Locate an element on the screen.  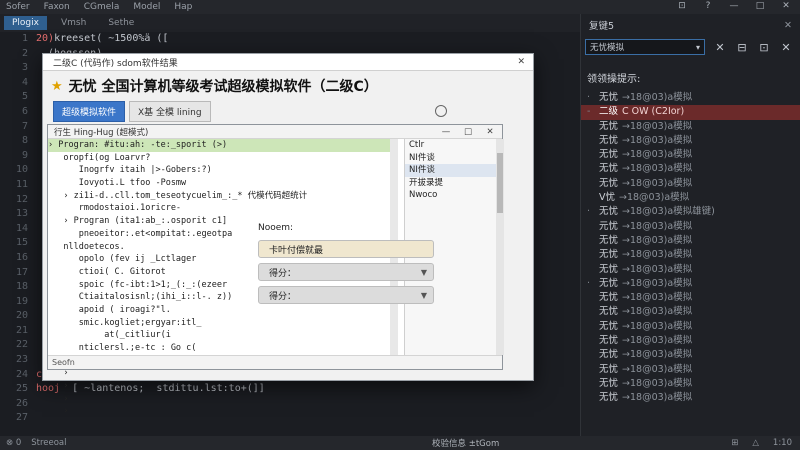
hint-section-label: 领领操提示: is located at coordinates (614, 79).